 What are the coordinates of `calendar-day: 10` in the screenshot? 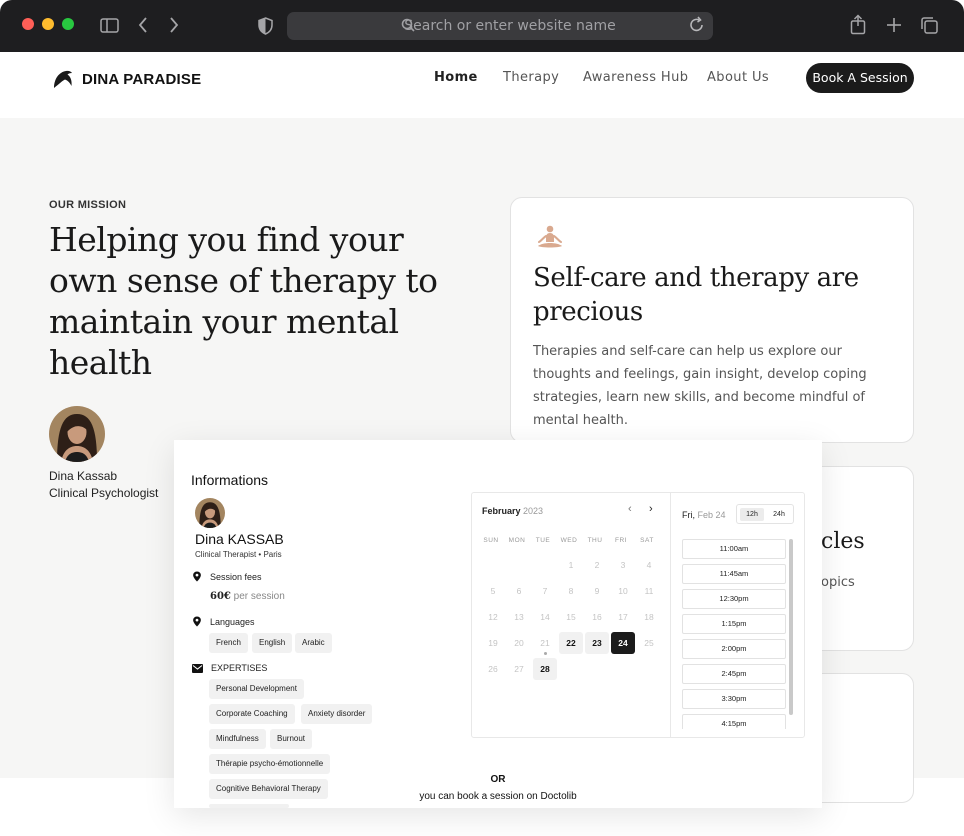 It's located at (623, 591).